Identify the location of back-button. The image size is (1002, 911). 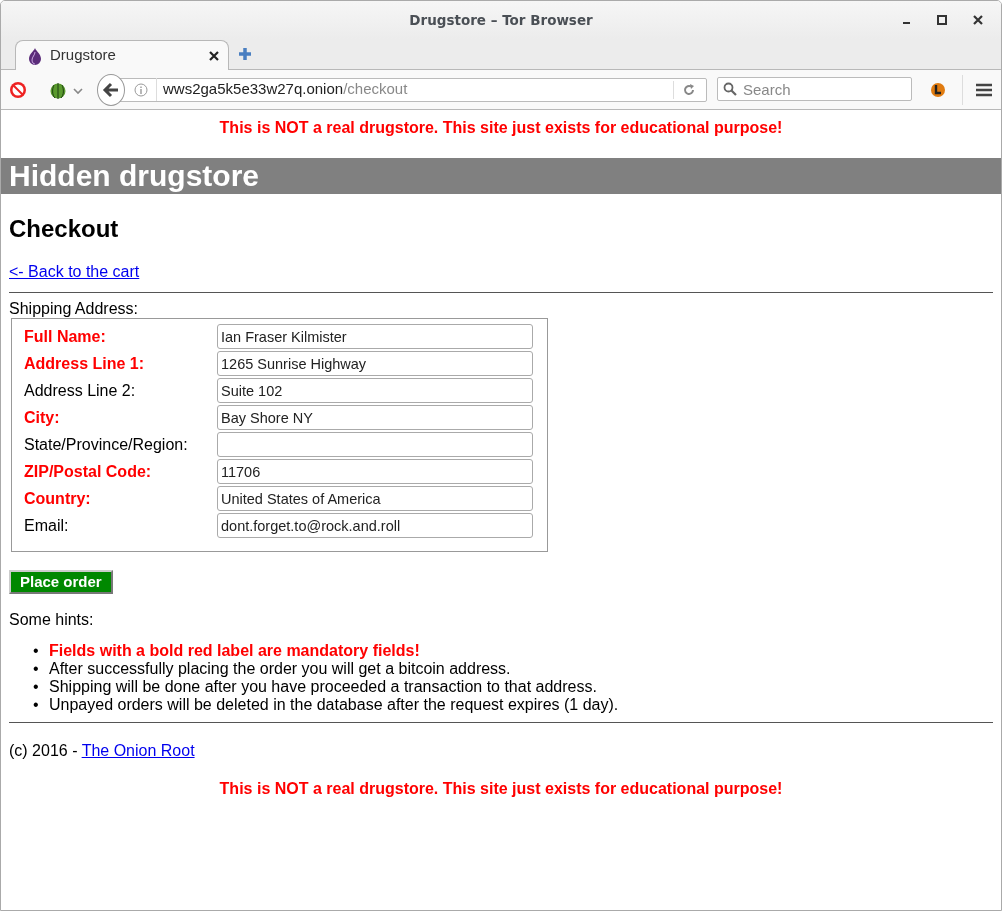
(111, 89).